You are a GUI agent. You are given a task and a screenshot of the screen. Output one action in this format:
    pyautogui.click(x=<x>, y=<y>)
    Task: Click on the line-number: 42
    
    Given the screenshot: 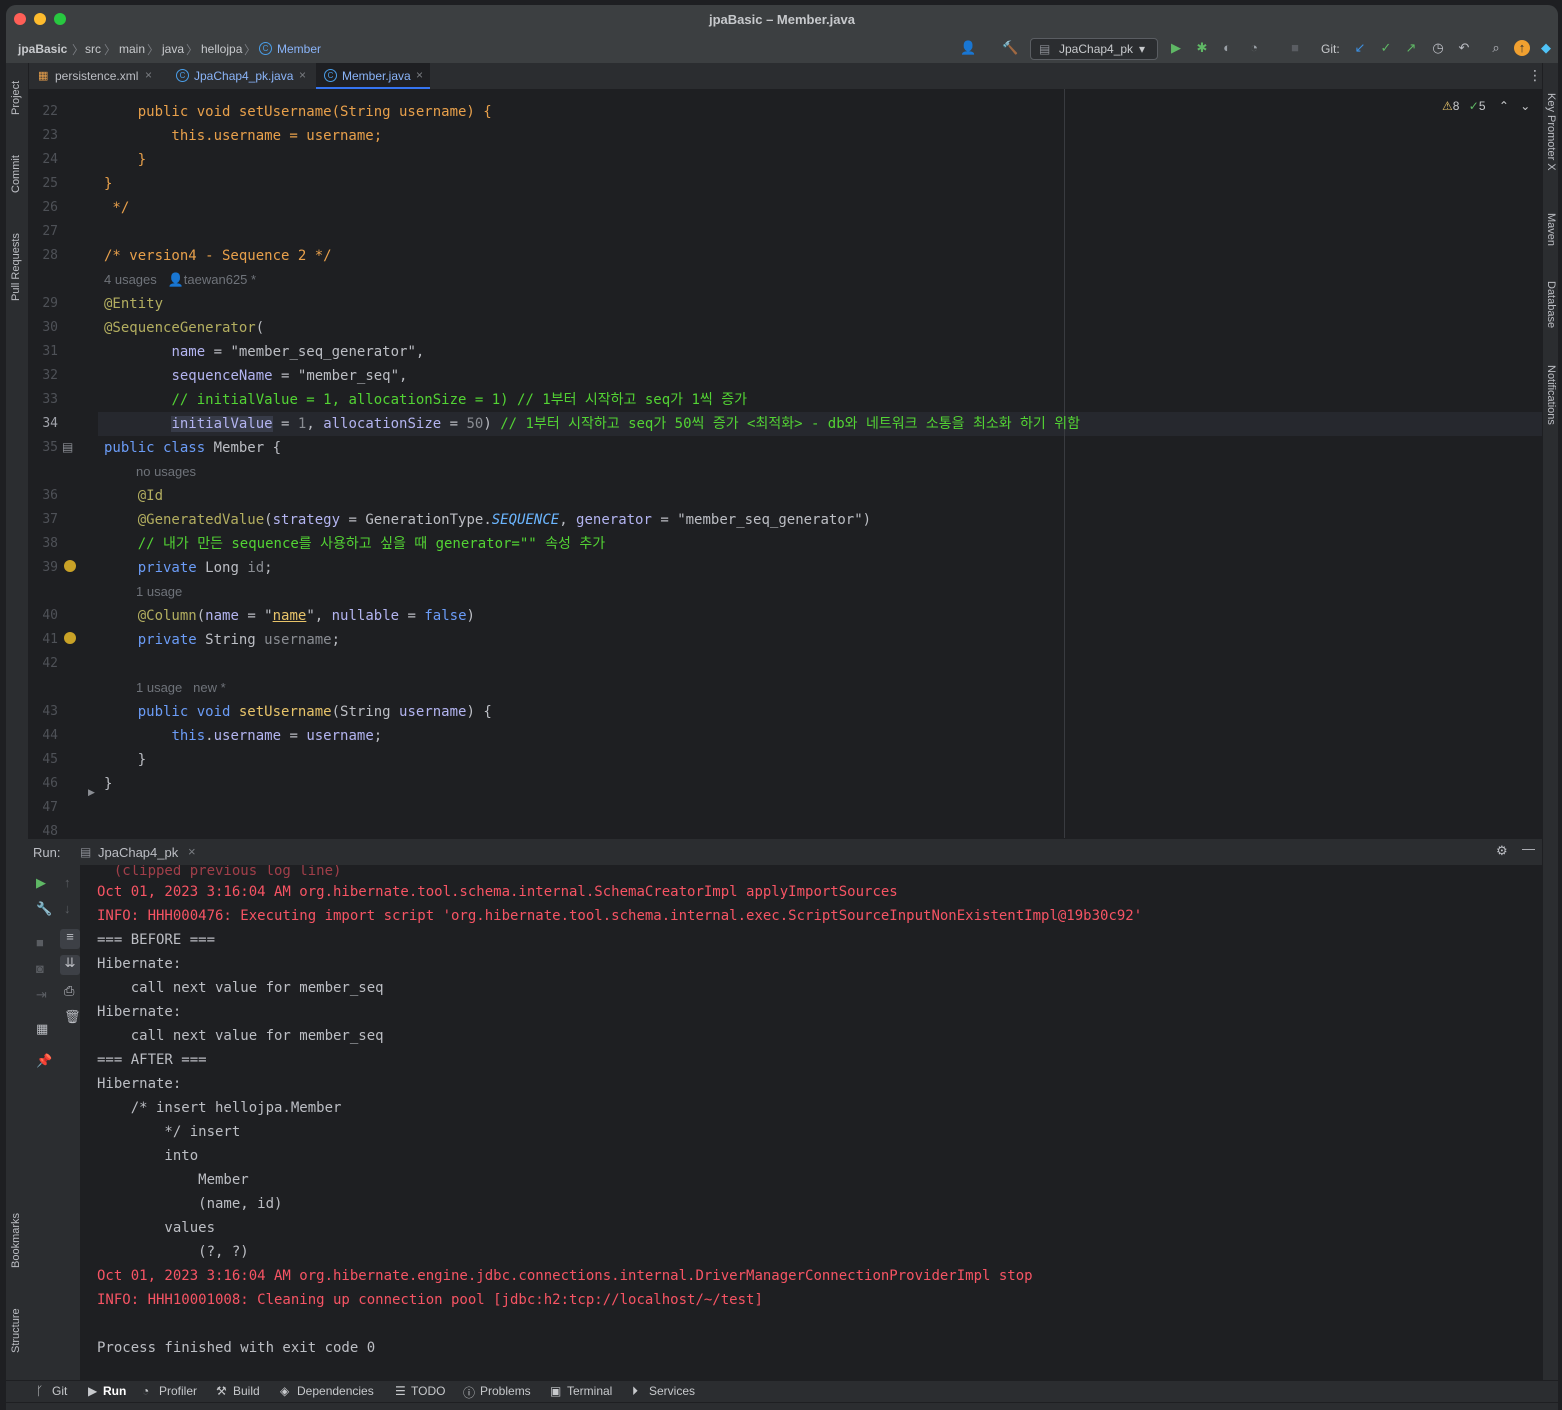 What is the action you would take?
    pyautogui.click(x=50, y=663)
    